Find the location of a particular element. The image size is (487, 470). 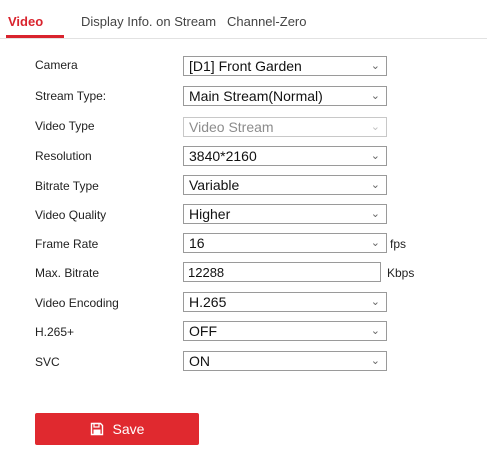

max-bitrate-input is located at coordinates (282, 272).